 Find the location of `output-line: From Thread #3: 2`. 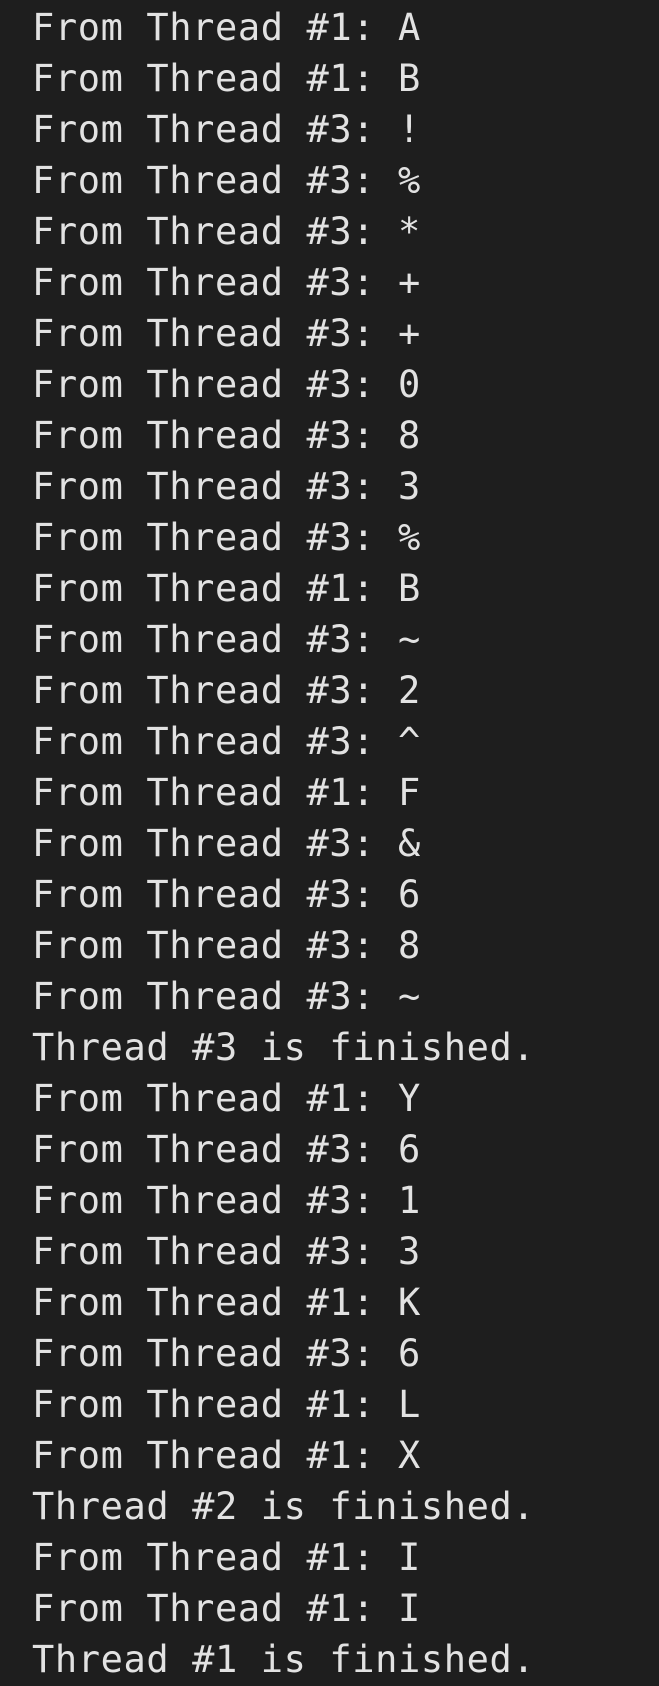

output-line: From Thread #3: 2 is located at coordinates (226, 690).